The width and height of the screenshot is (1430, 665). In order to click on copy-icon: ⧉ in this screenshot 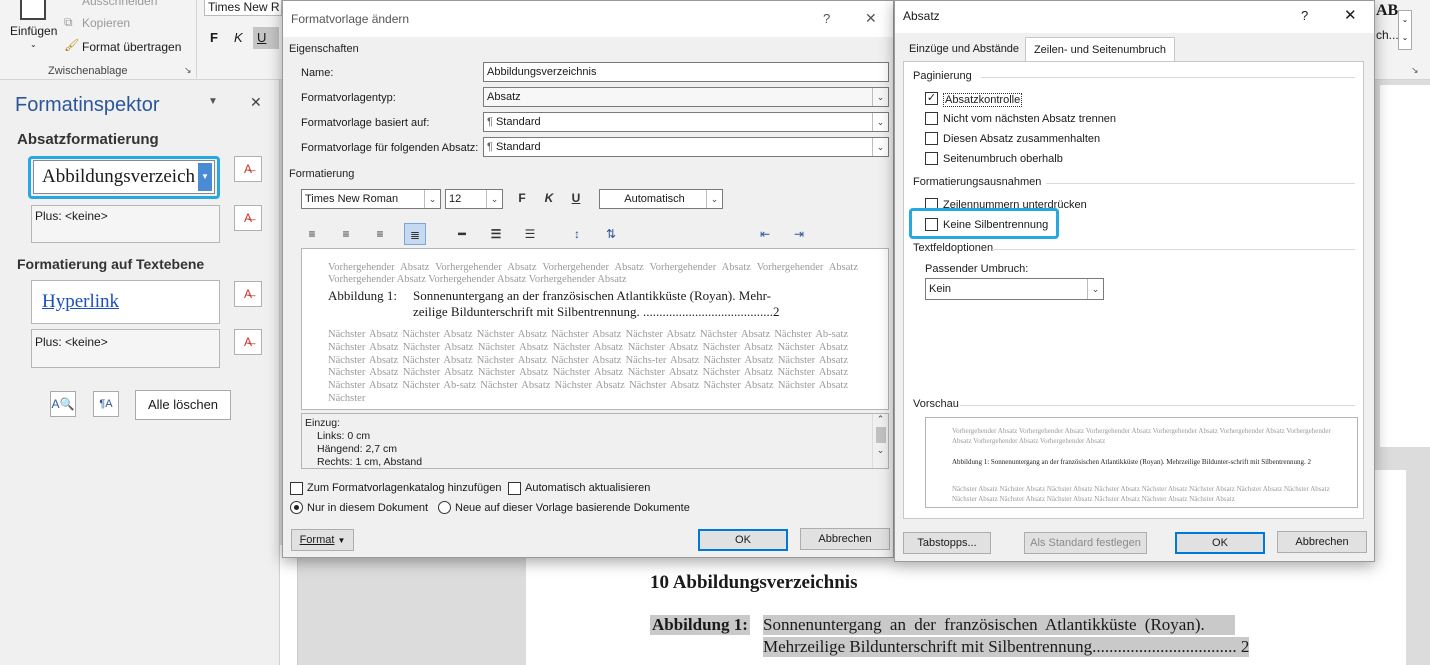, I will do `click(68, 22)`.